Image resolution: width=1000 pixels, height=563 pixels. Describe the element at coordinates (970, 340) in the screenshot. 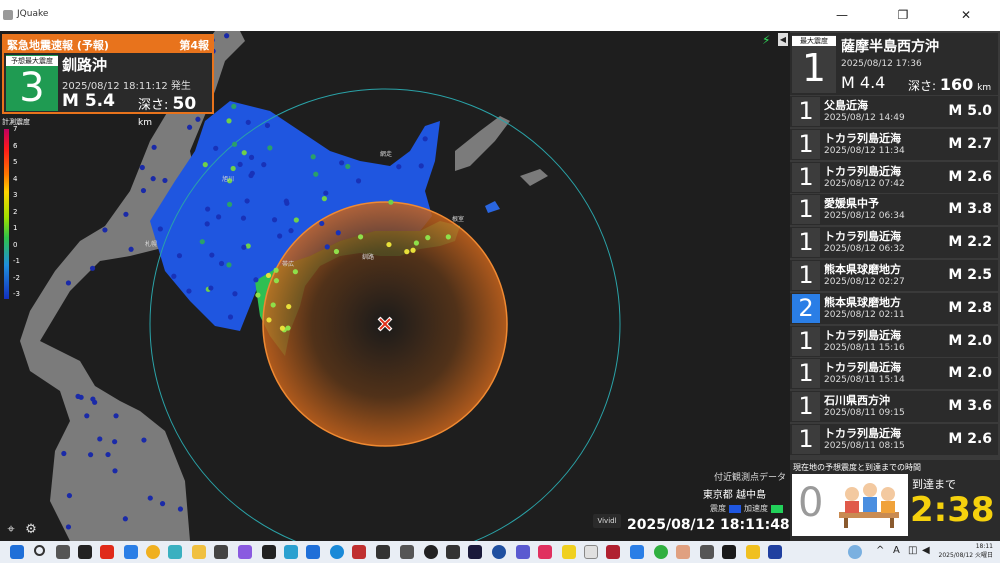

I see `history-magnitude: M 2.0` at that location.